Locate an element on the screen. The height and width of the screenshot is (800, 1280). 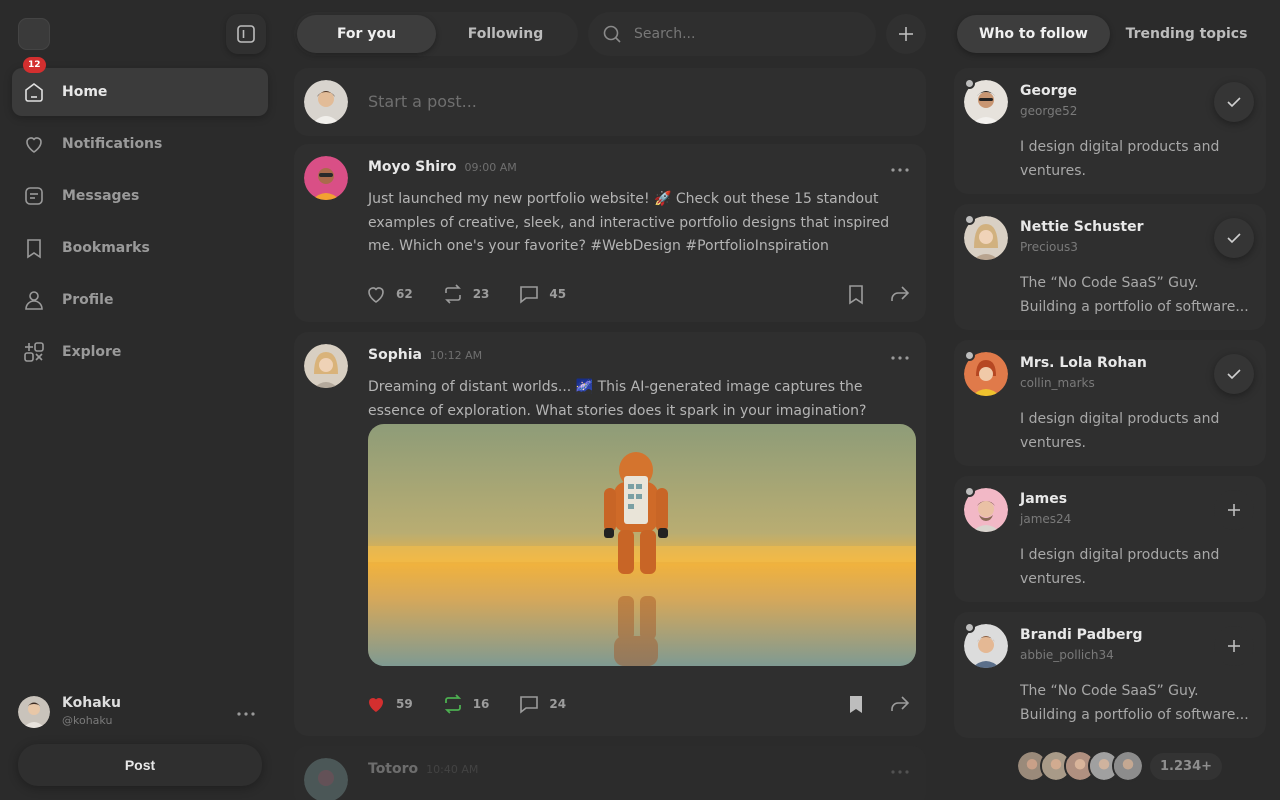
nav-item-profile: Profile is located at coordinates (140, 300).